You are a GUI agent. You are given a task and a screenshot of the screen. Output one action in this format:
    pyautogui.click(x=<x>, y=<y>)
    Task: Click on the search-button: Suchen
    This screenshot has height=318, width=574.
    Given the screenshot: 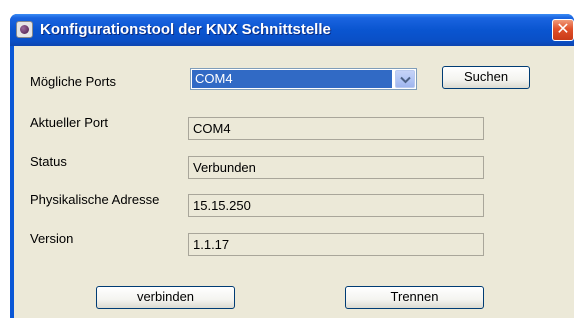 What is the action you would take?
    pyautogui.click(x=486, y=77)
    